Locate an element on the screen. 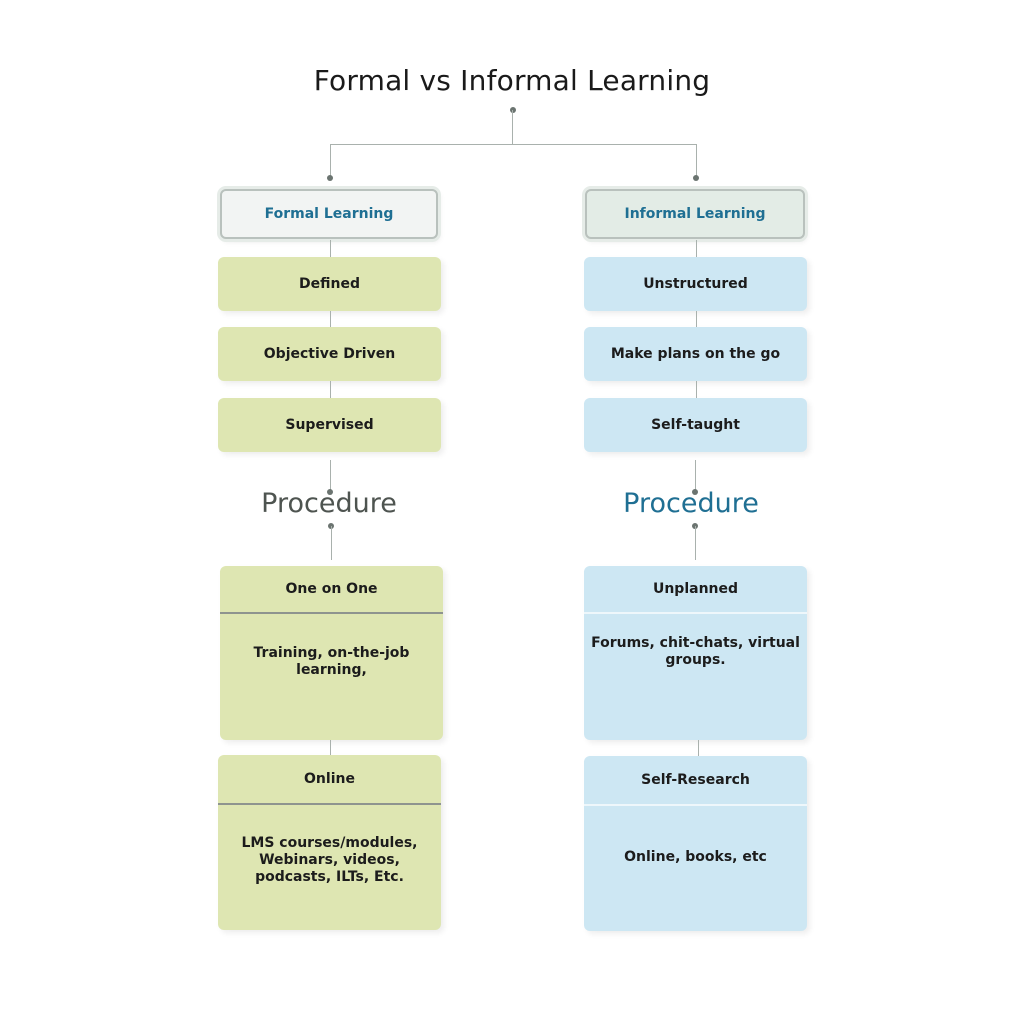 The width and height of the screenshot is (1024, 1020). procedure-title: Online is located at coordinates (329, 780).